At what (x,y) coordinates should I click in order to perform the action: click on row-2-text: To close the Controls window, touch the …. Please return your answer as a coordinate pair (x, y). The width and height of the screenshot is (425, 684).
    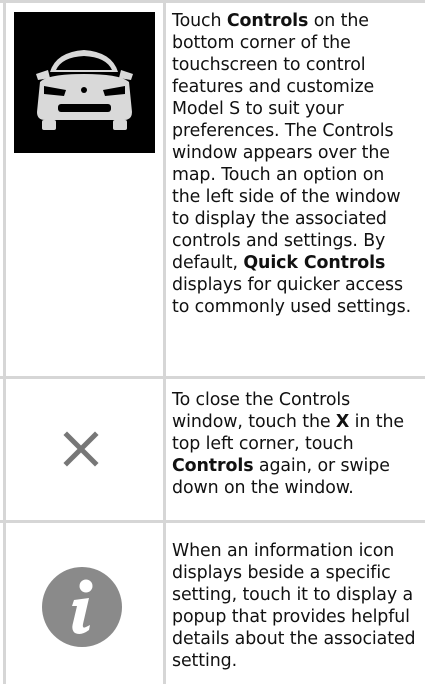
    Looking at the image, I should click on (288, 444).